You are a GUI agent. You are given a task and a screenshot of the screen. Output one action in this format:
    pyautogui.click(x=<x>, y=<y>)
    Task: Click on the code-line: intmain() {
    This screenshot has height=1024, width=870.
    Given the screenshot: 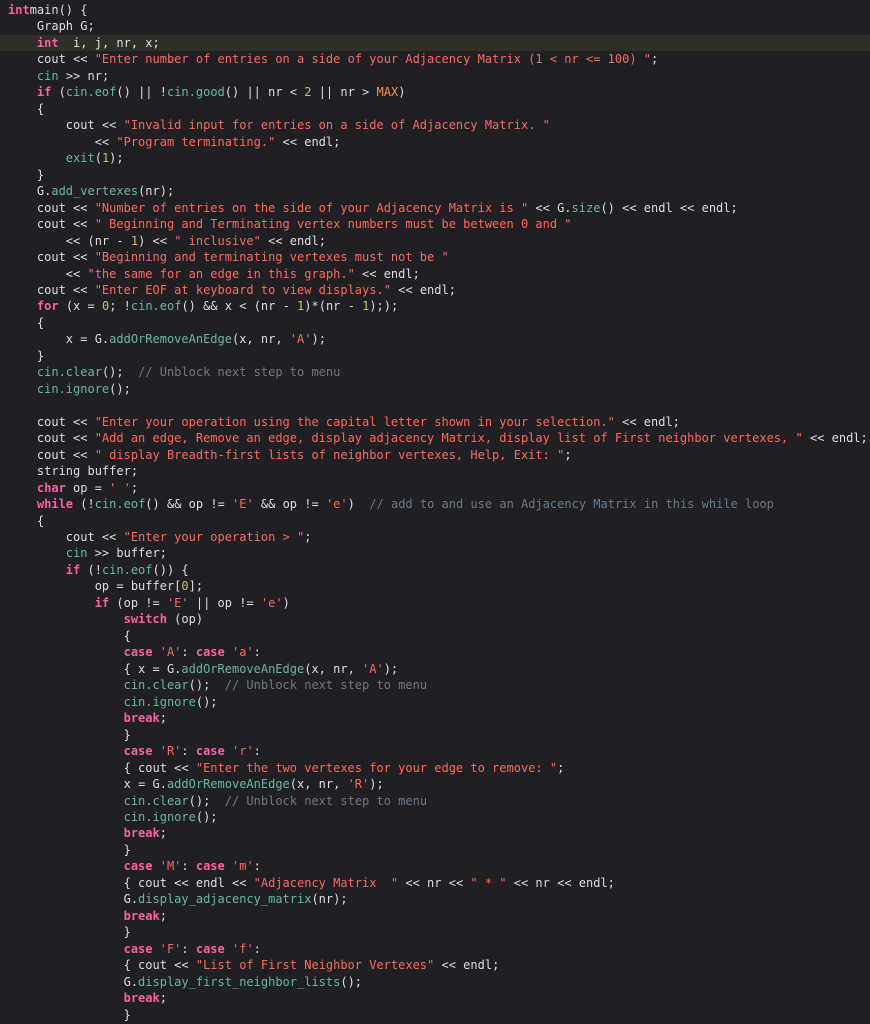 What is the action you would take?
    pyautogui.click(x=435, y=10)
    